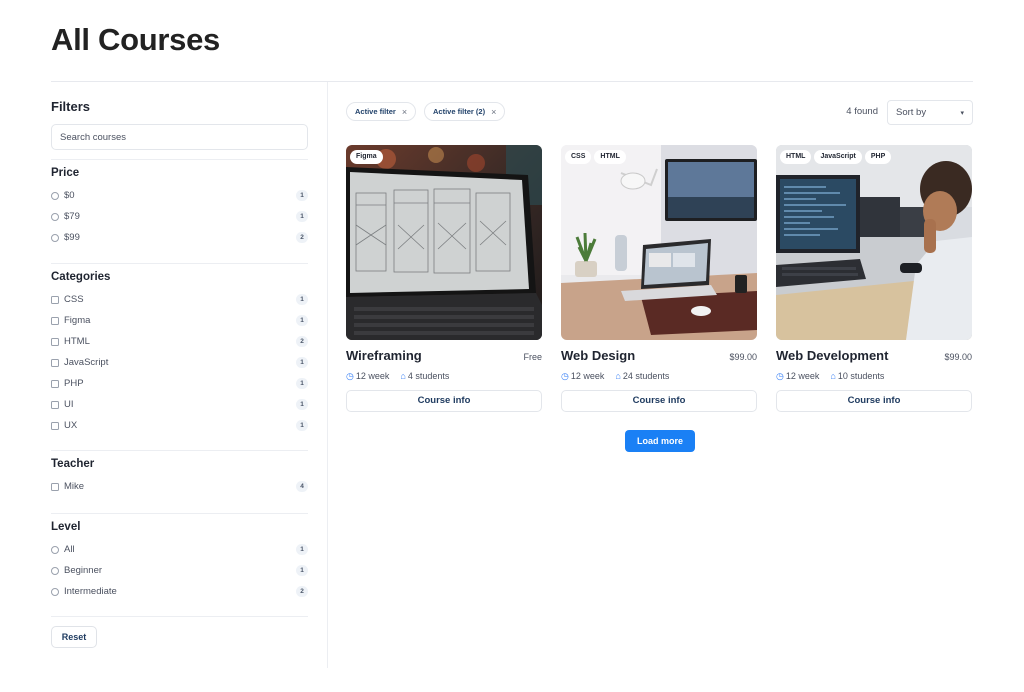 Image resolution: width=1024 pixels, height=692 pixels. What do you see at coordinates (179, 341) in the screenshot?
I see `category-option: HTML 2` at bounding box center [179, 341].